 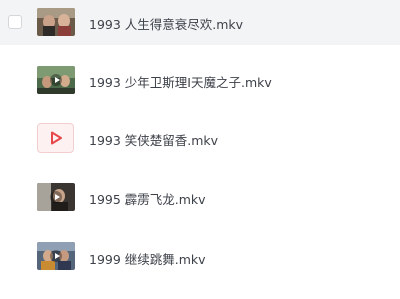 What do you see at coordinates (166, 23) in the screenshot?
I see `file-name: 1993 人生得意衰尽欢.mkv` at bounding box center [166, 23].